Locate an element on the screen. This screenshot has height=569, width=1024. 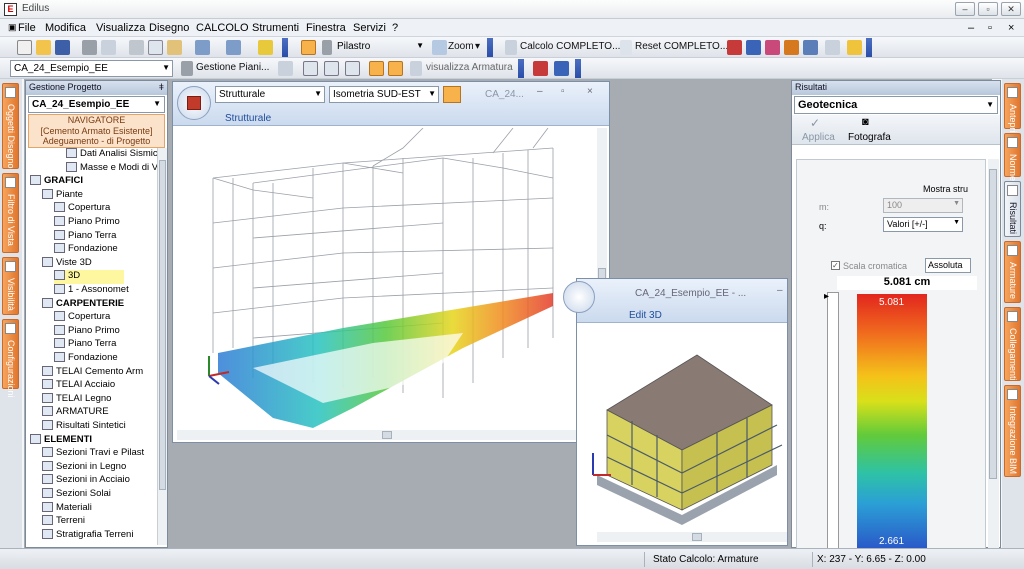
redo-icon is located at coordinates (233, 47).